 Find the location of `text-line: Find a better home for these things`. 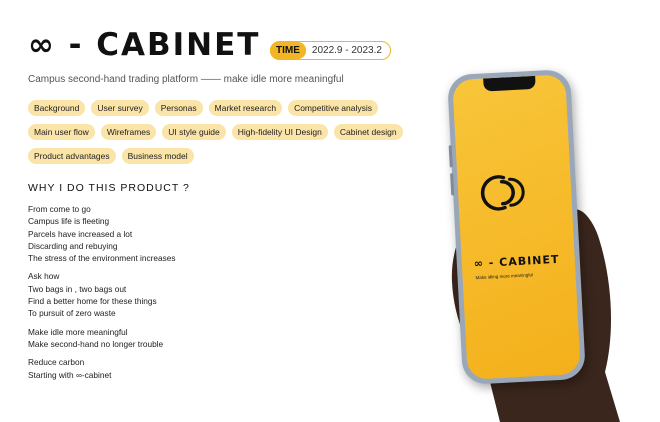

text-line: Find a better home for these things is located at coordinates (92, 301).